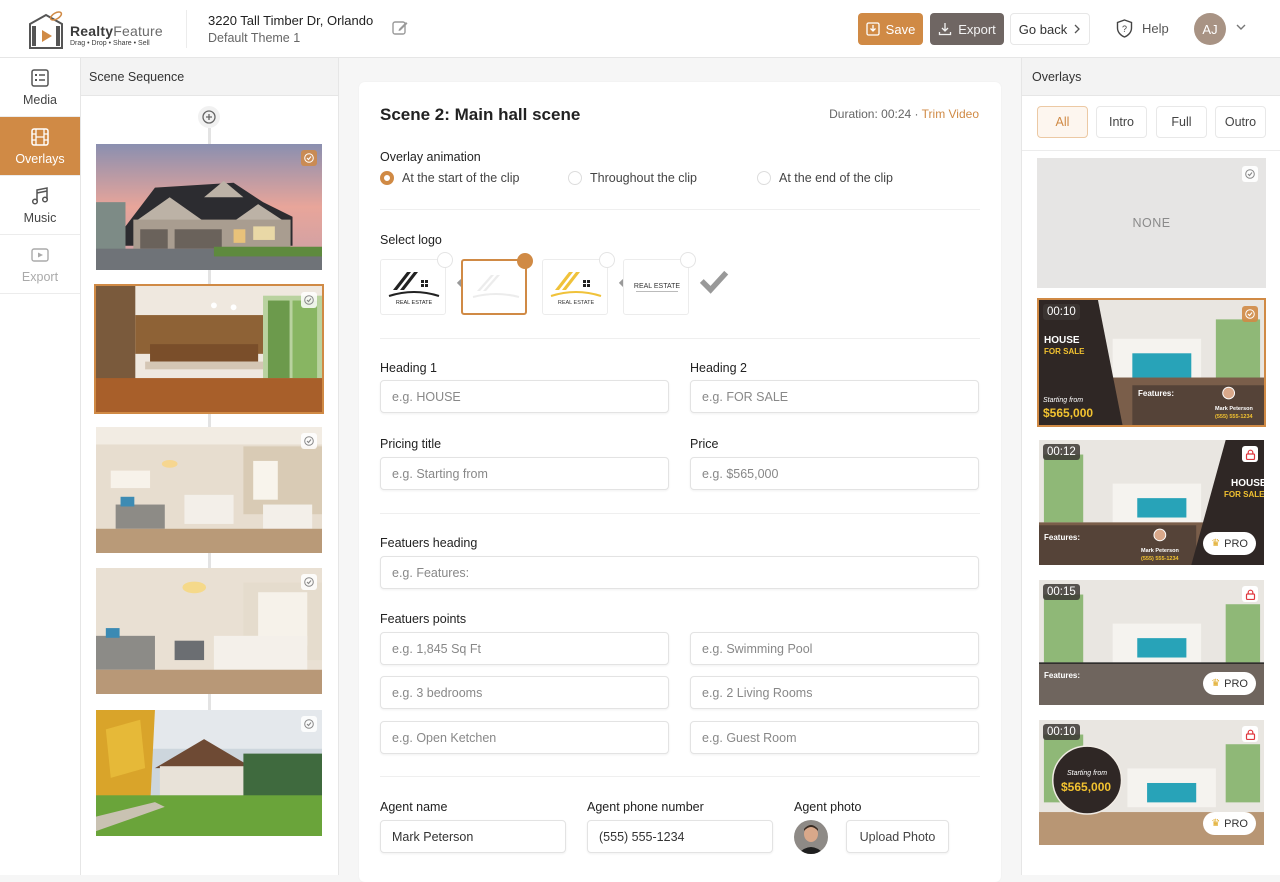  I want to click on logo-option-text: REAL ESTATE, so click(676, 283).